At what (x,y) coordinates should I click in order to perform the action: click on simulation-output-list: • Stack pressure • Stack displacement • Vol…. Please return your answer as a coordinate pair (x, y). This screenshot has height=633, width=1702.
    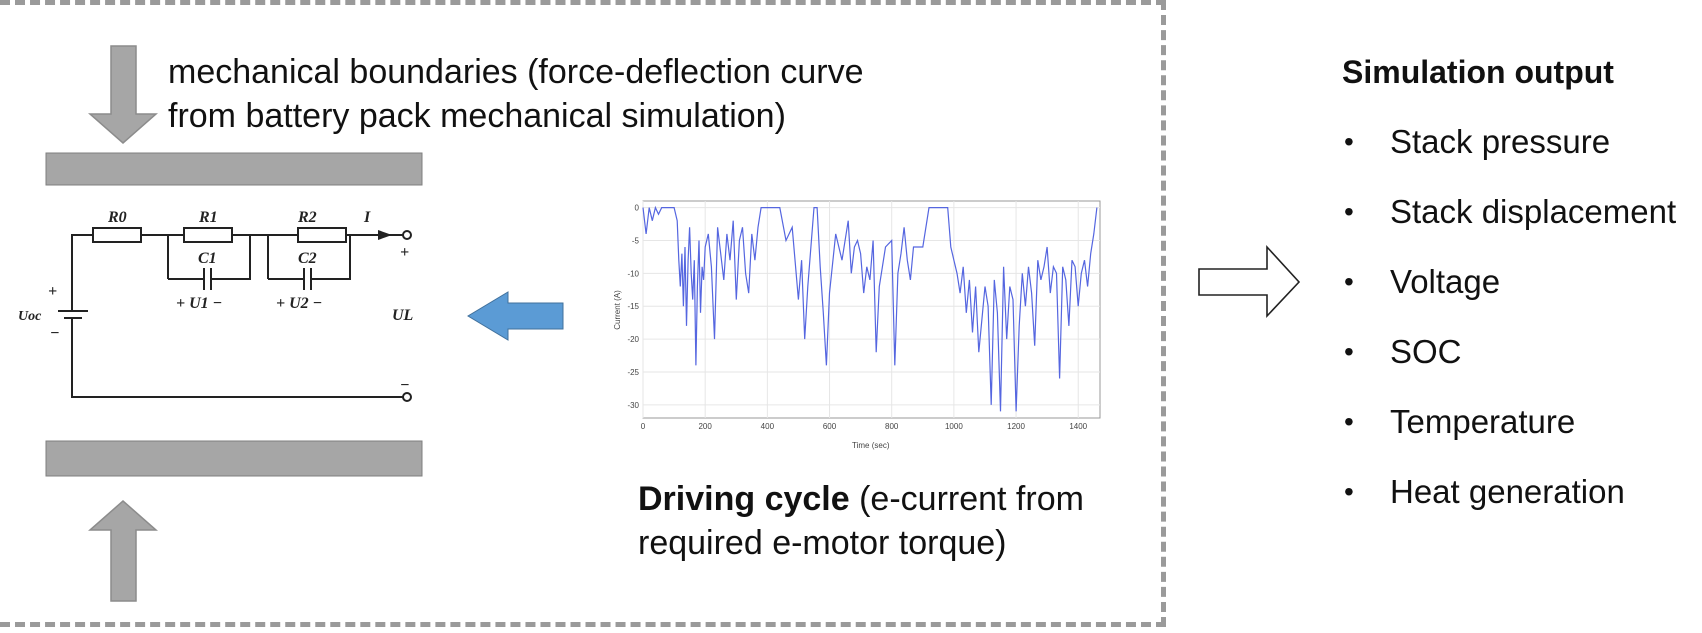
    Looking at the image, I should click on (1509, 332).